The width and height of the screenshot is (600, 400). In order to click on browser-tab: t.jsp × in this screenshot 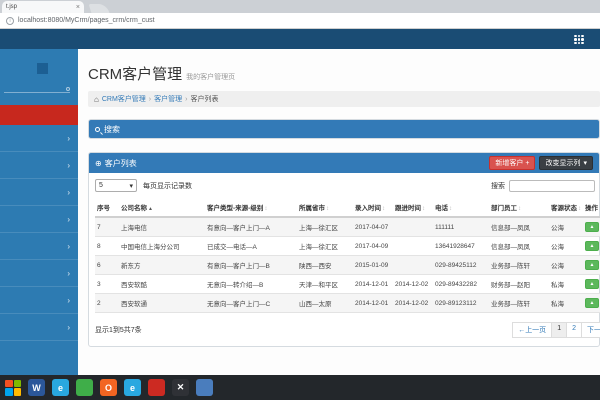, I will do `click(43, 7)`.